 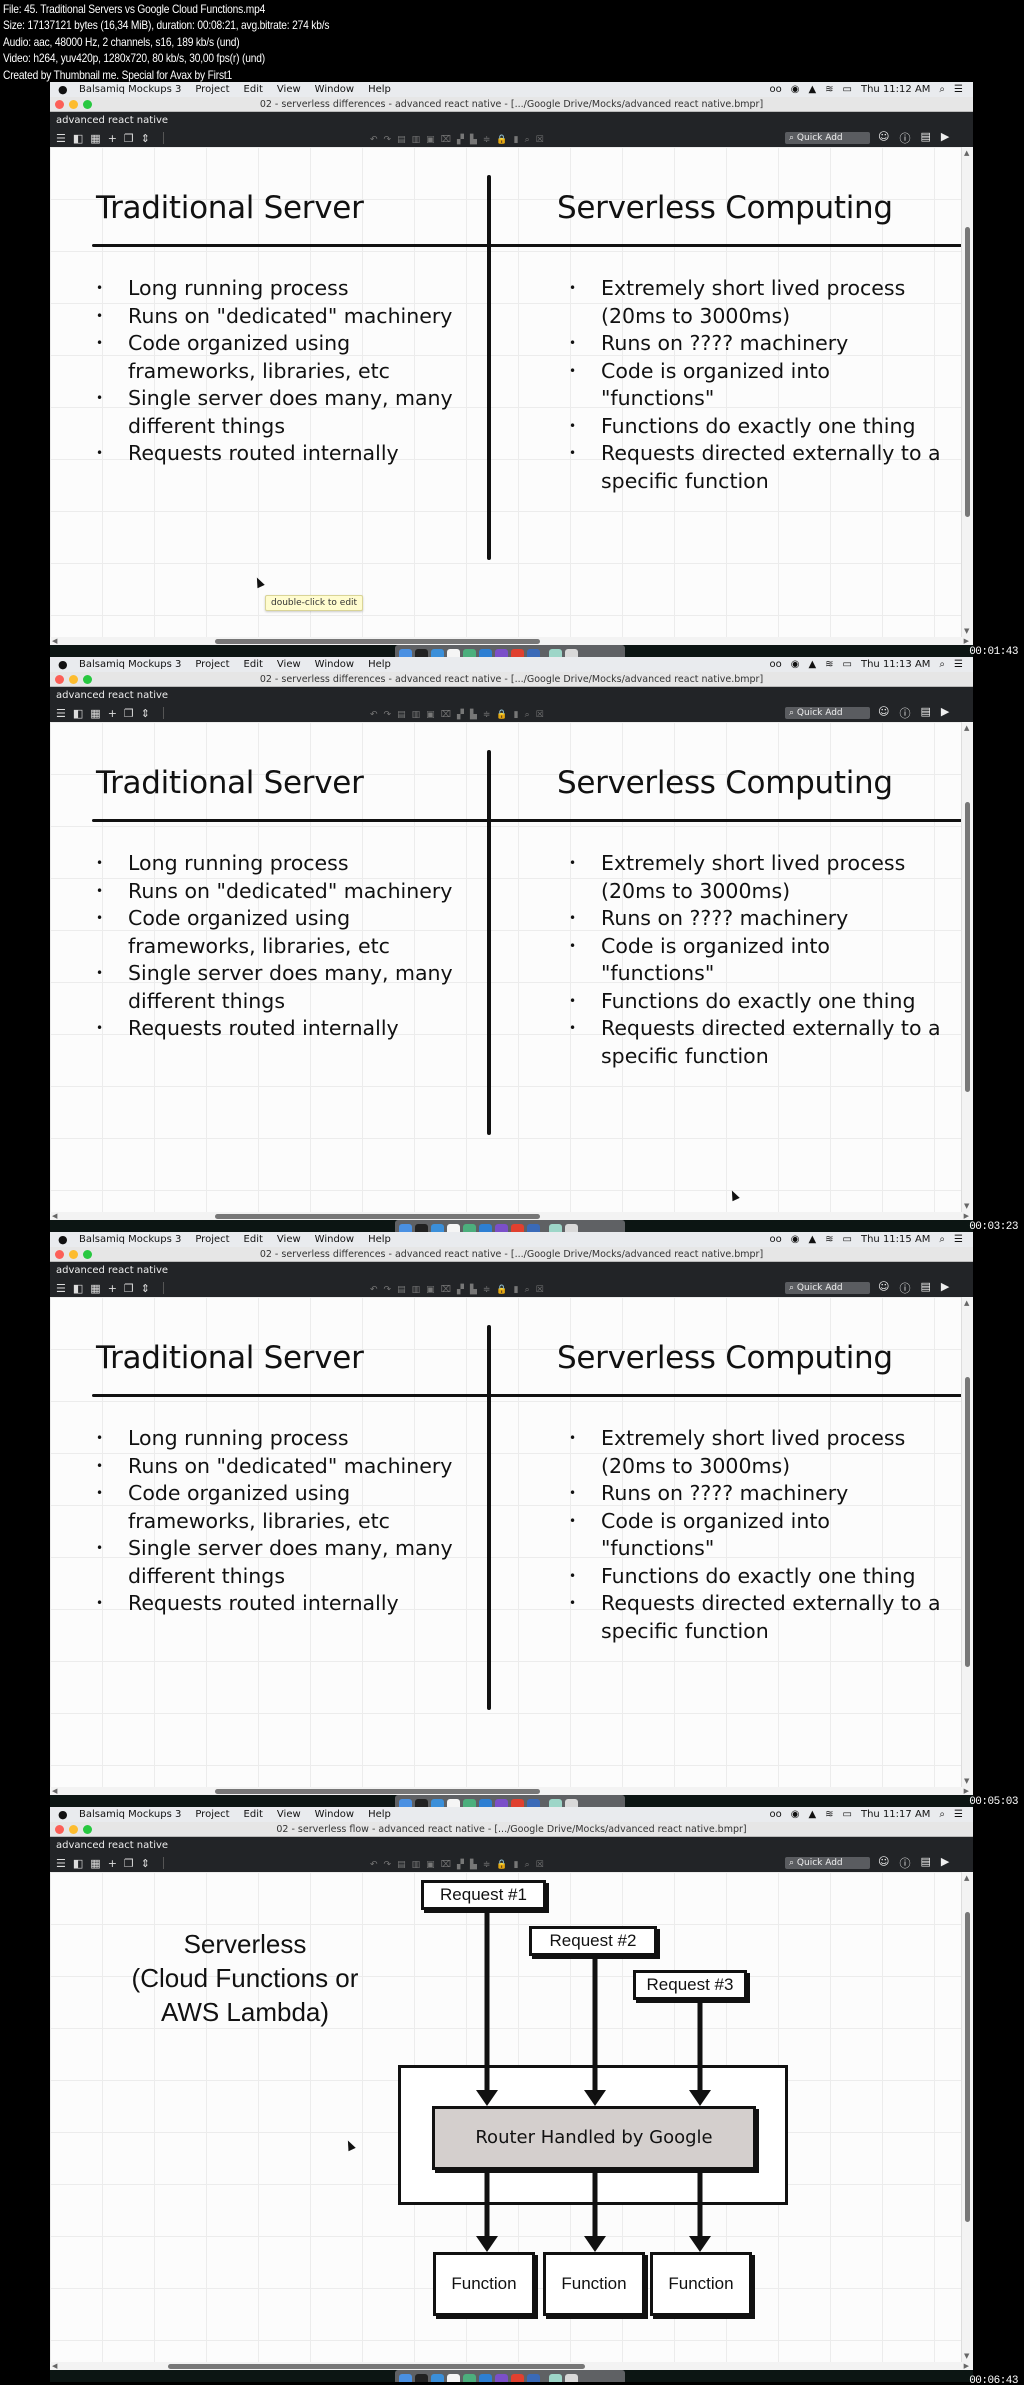 What do you see at coordinates (253, 1814) in the screenshot?
I see `menu-edit: Edit` at bounding box center [253, 1814].